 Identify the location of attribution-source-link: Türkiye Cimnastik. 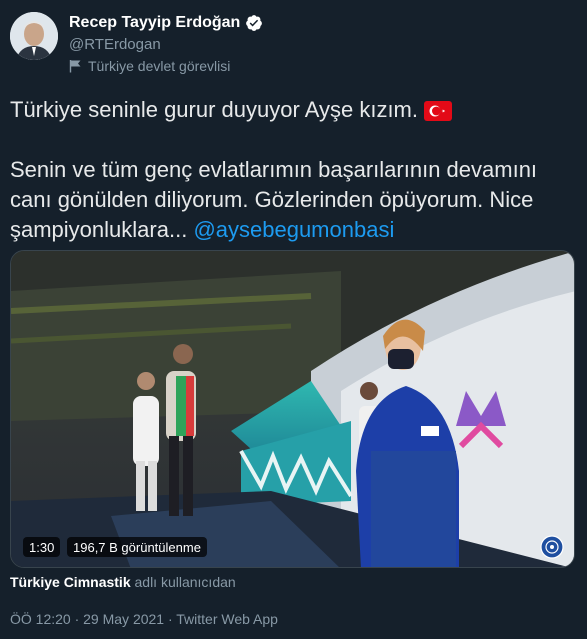
(70, 582).